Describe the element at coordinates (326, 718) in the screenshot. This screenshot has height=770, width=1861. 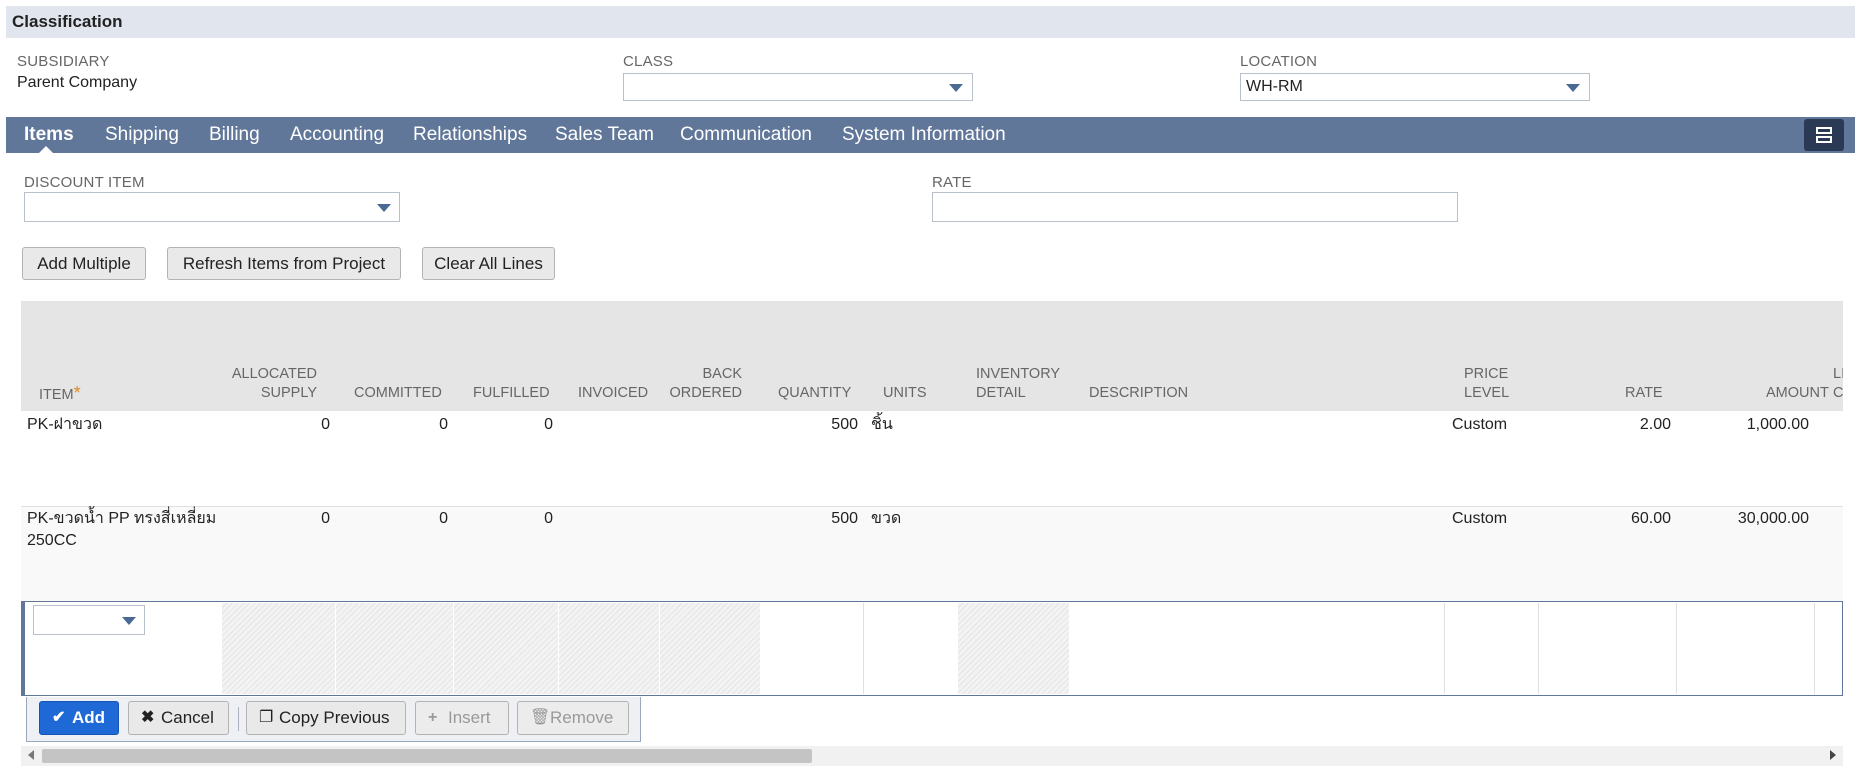
I see `copy-previous-button: ❐ Copy Previous` at that location.